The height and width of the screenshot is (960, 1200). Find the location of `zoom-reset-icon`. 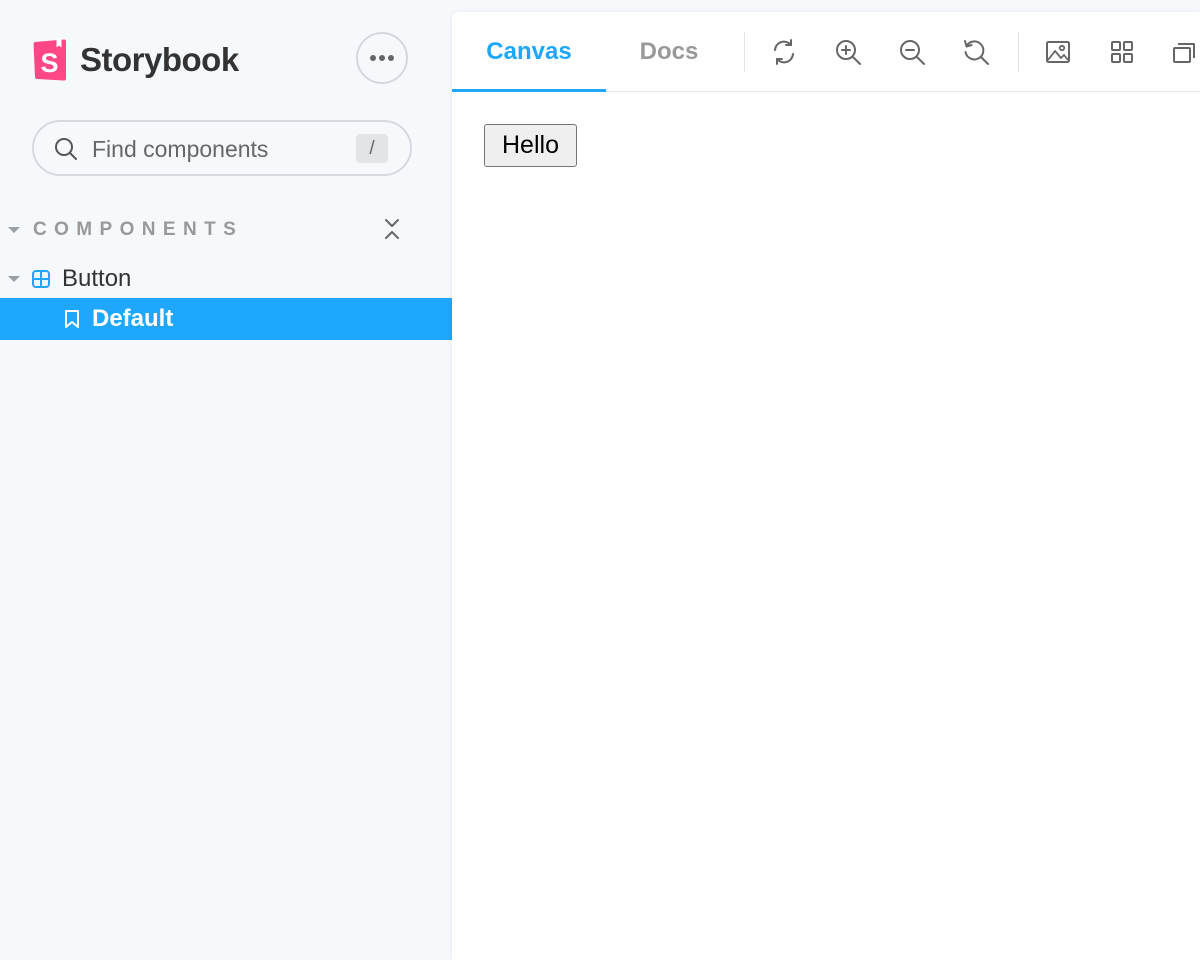

zoom-reset-icon is located at coordinates (976, 52).